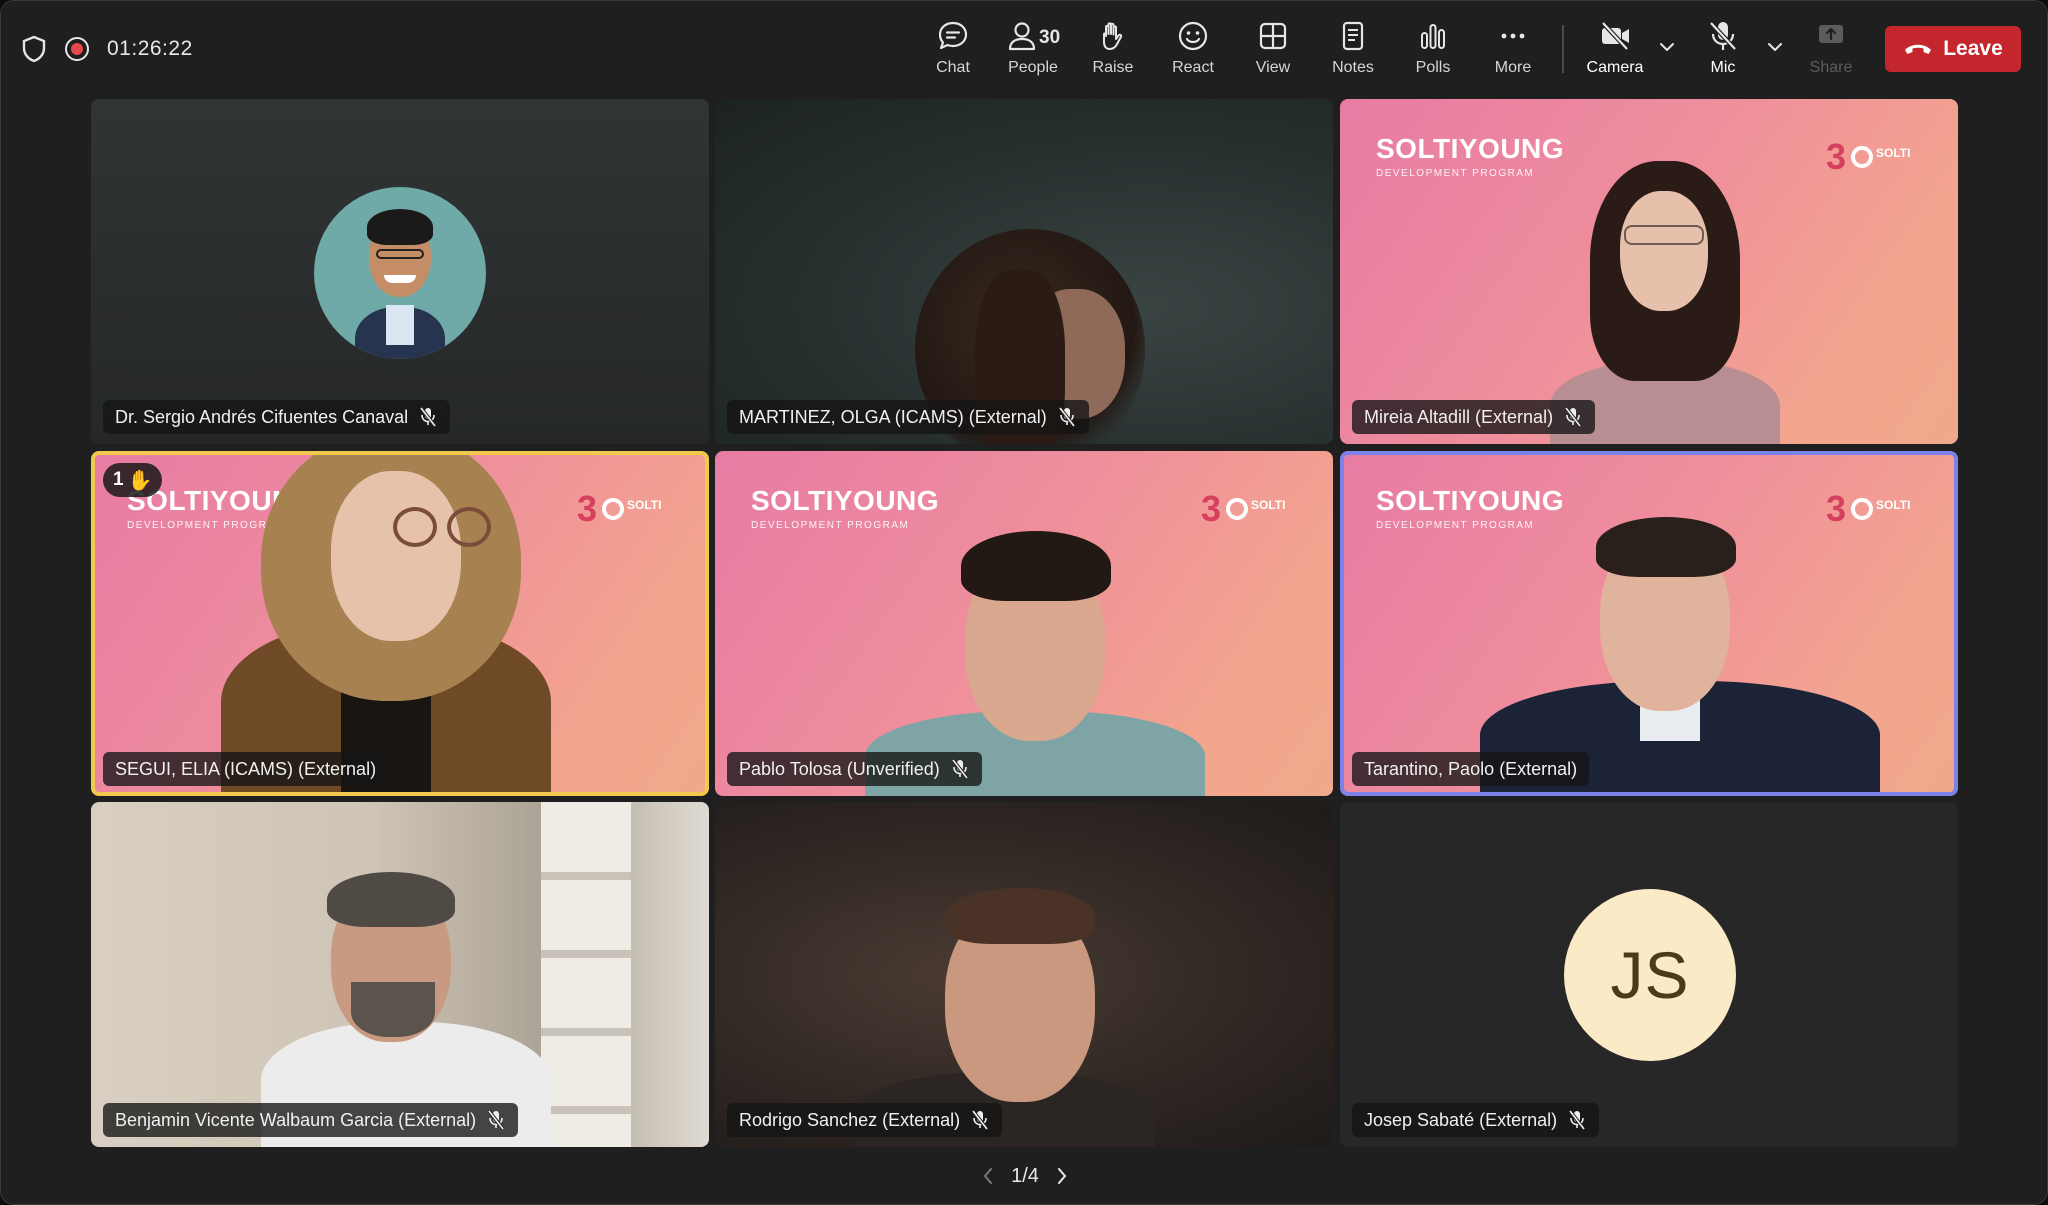 Image resolution: width=2048 pixels, height=1205 pixels. Describe the element at coordinates (953, 67) in the screenshot. I see `chat-label: Chat` at that location.